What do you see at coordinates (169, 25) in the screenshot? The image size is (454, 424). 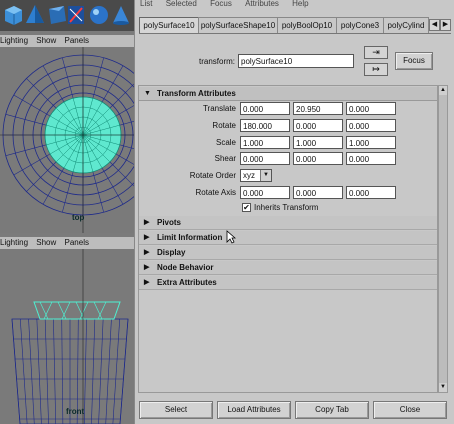 I see `tab-polysurface10: polySurface10` at bounding box center [169, 25].